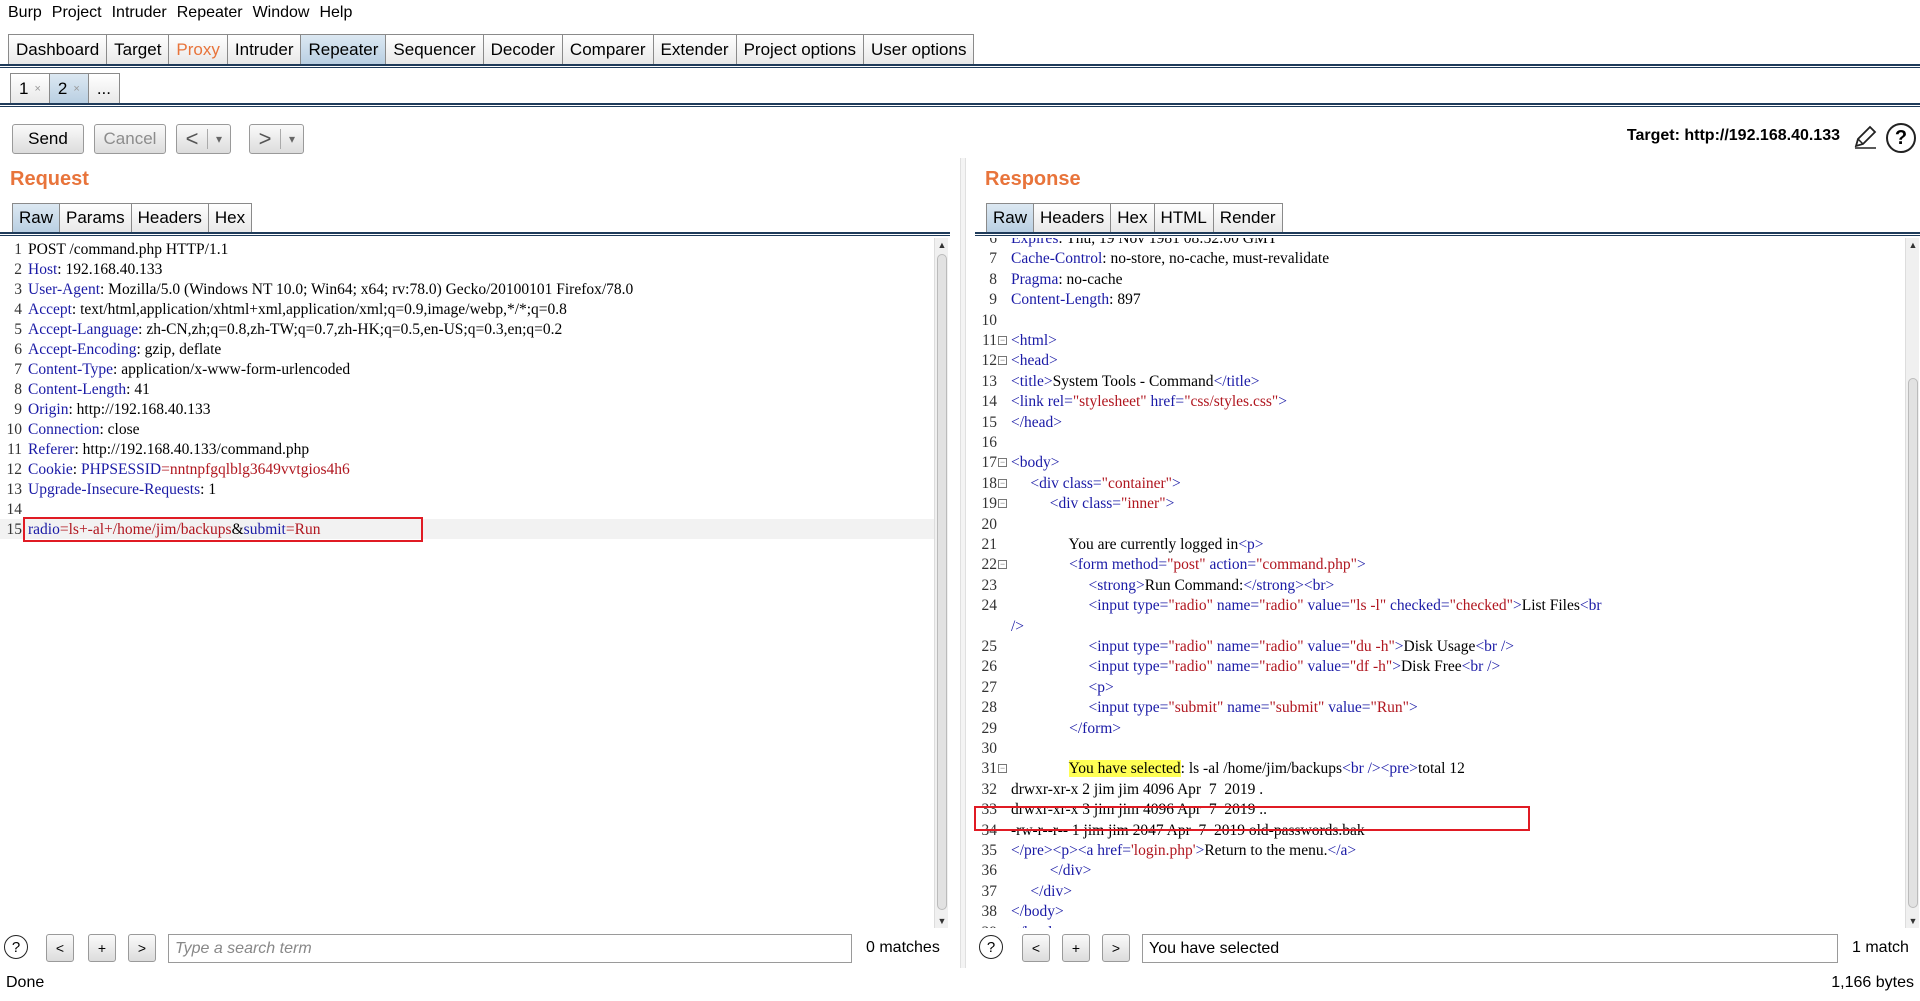  I want to click on forward-button: > ▾, so click(276, 139).